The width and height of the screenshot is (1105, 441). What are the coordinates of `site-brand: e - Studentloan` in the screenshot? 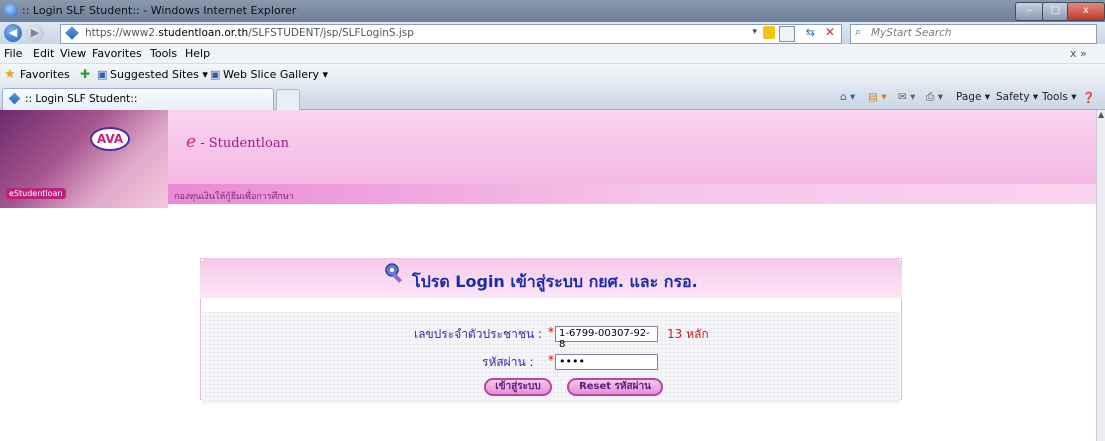 It's located at (237, 142).